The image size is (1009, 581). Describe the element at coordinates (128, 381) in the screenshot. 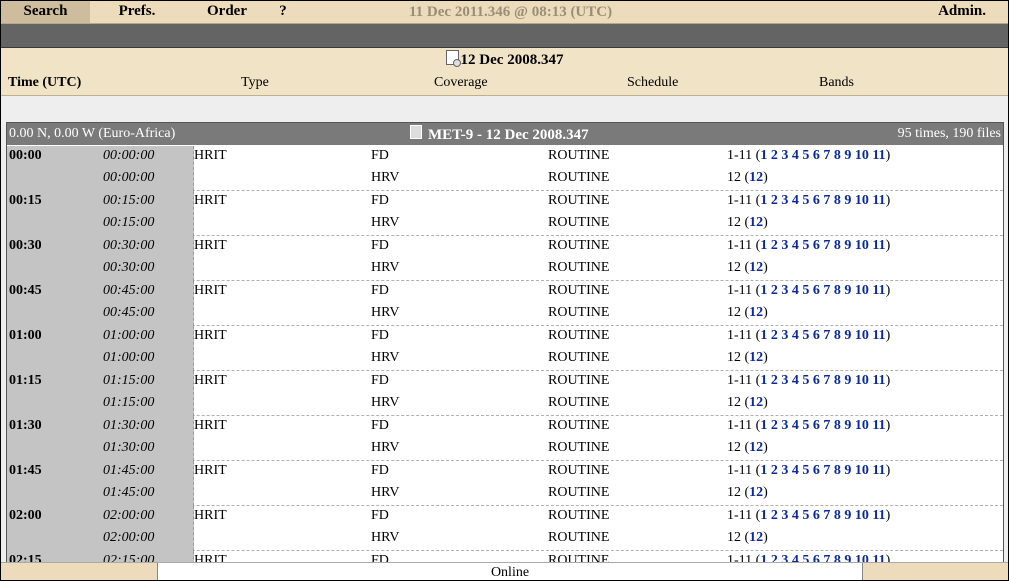

I see `file-time-full-disk: 01:15:00` at that location.